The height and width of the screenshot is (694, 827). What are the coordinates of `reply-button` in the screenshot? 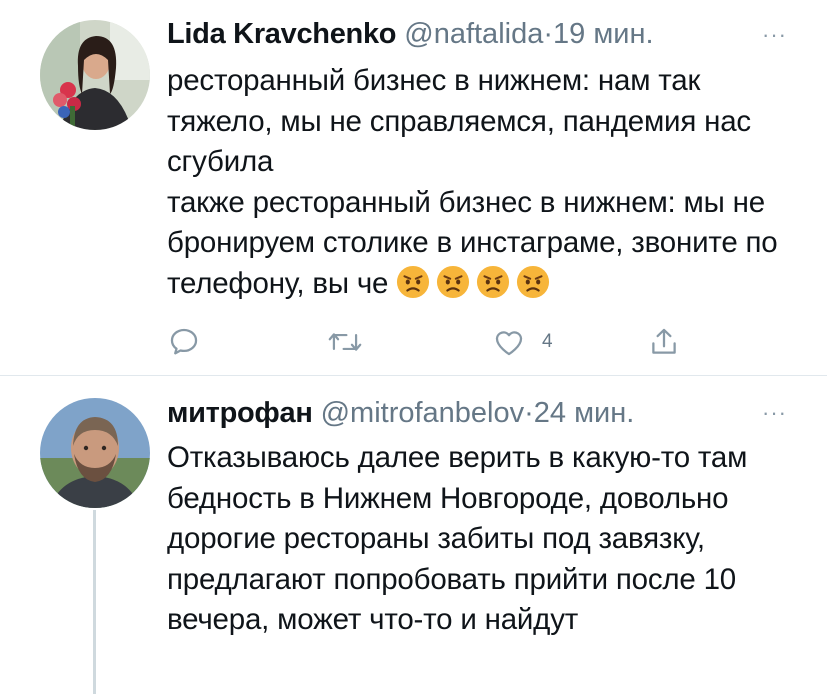 It's located at (184, 342).